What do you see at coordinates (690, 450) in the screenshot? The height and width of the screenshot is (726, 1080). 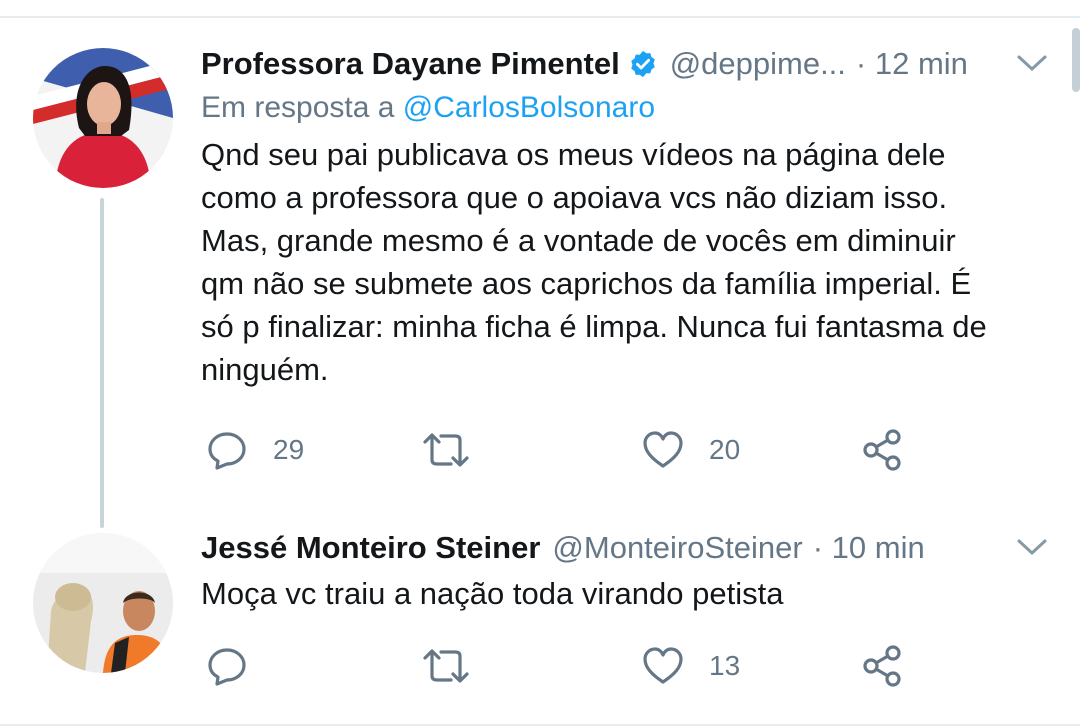 I see `like-button: 20` at bounding box center [690, 450].